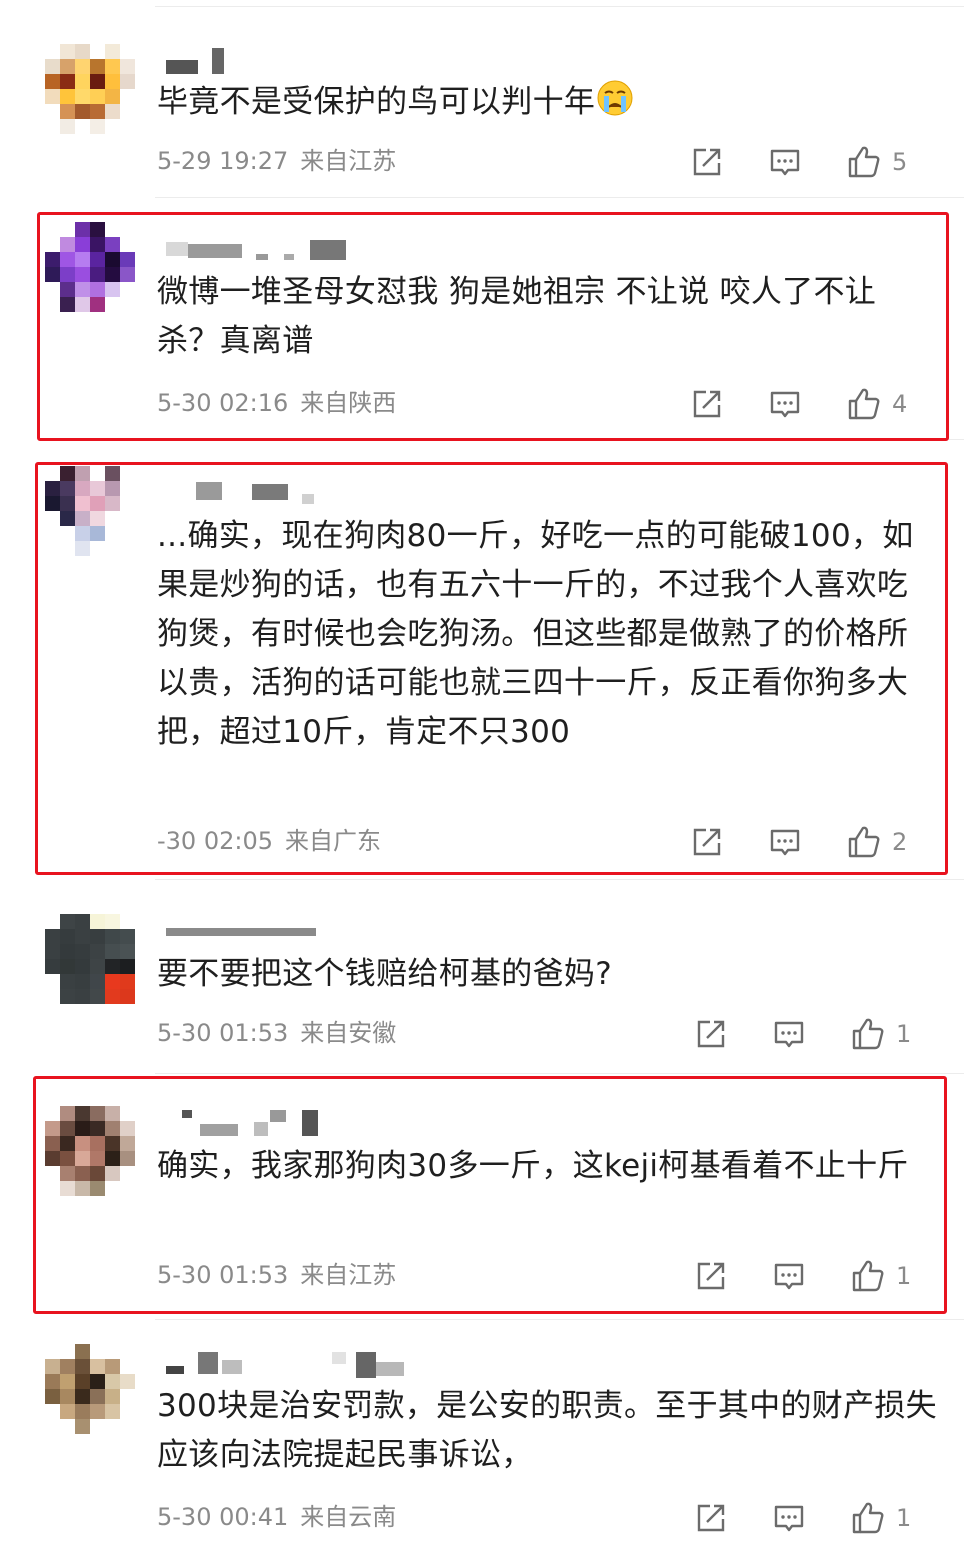 This screenshot has width=964, height=1562. What do you see at coordinates (348, 161) in the screenshot?
I see `comment-location: 来自江苏` at bounding box center [348, 161].